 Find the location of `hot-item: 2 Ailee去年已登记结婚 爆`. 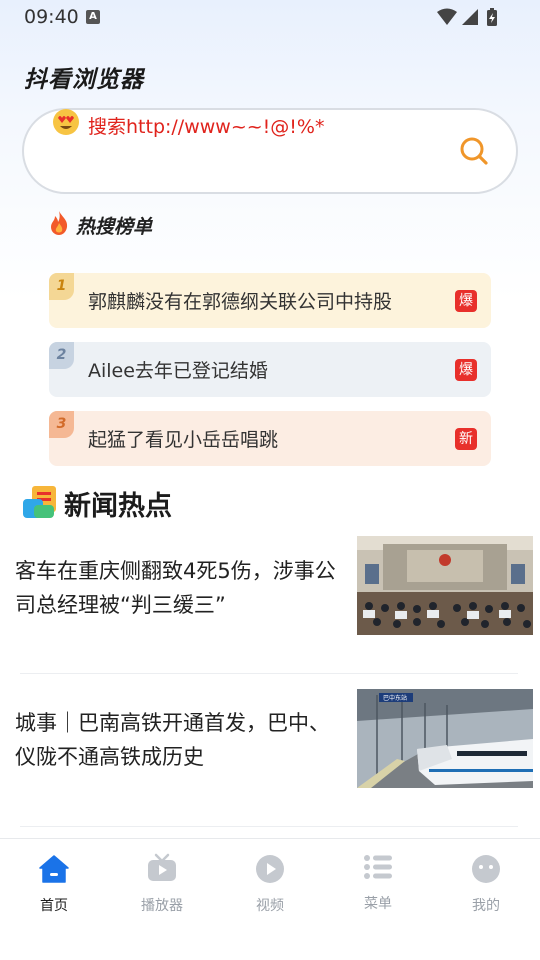

hot-item: 2 Ailee去年已登记结婚 爆 is located at coordinates (270, 369).